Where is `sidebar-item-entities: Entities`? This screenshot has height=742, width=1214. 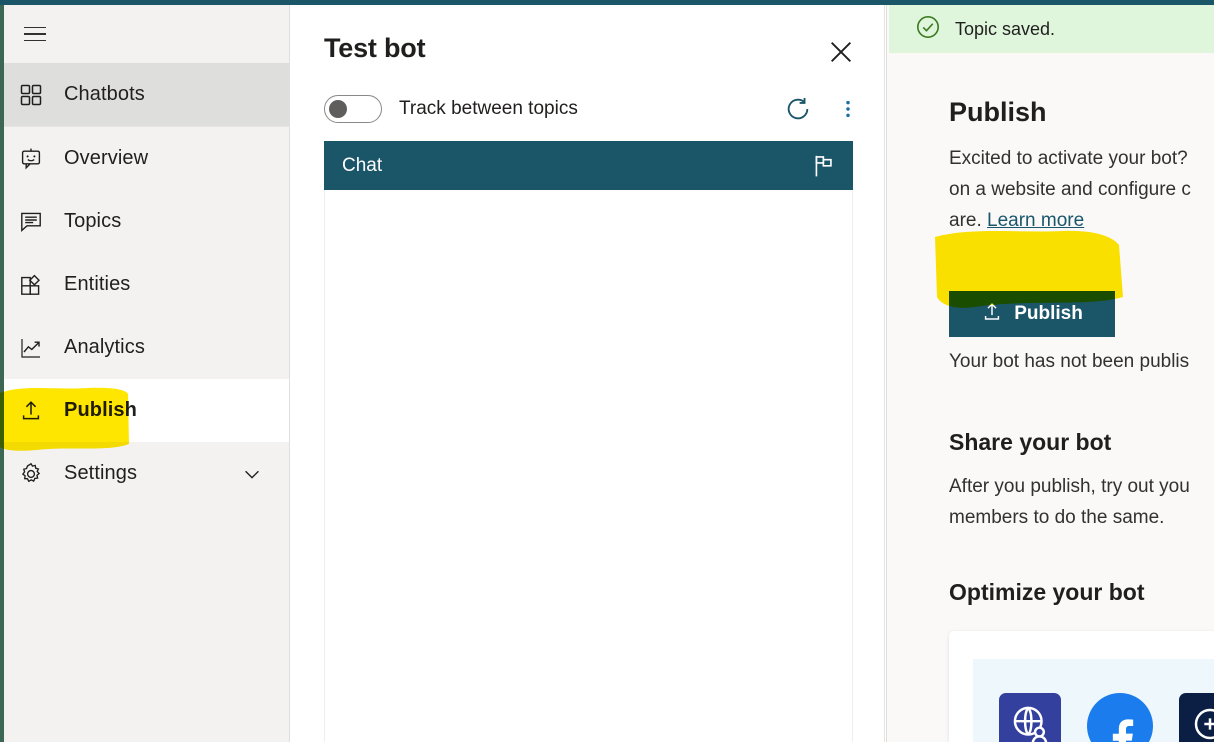
sidebar-item-entities: Entities is located at coordinates (146, 284).